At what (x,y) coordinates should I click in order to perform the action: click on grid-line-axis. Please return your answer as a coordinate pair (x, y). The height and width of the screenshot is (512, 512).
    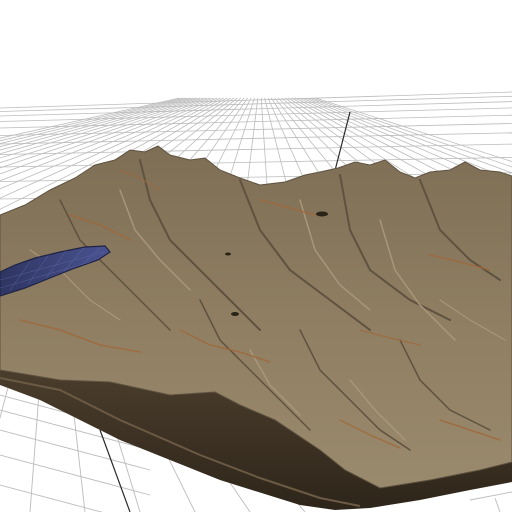
    Looking at the image, I should click on (115, 470).